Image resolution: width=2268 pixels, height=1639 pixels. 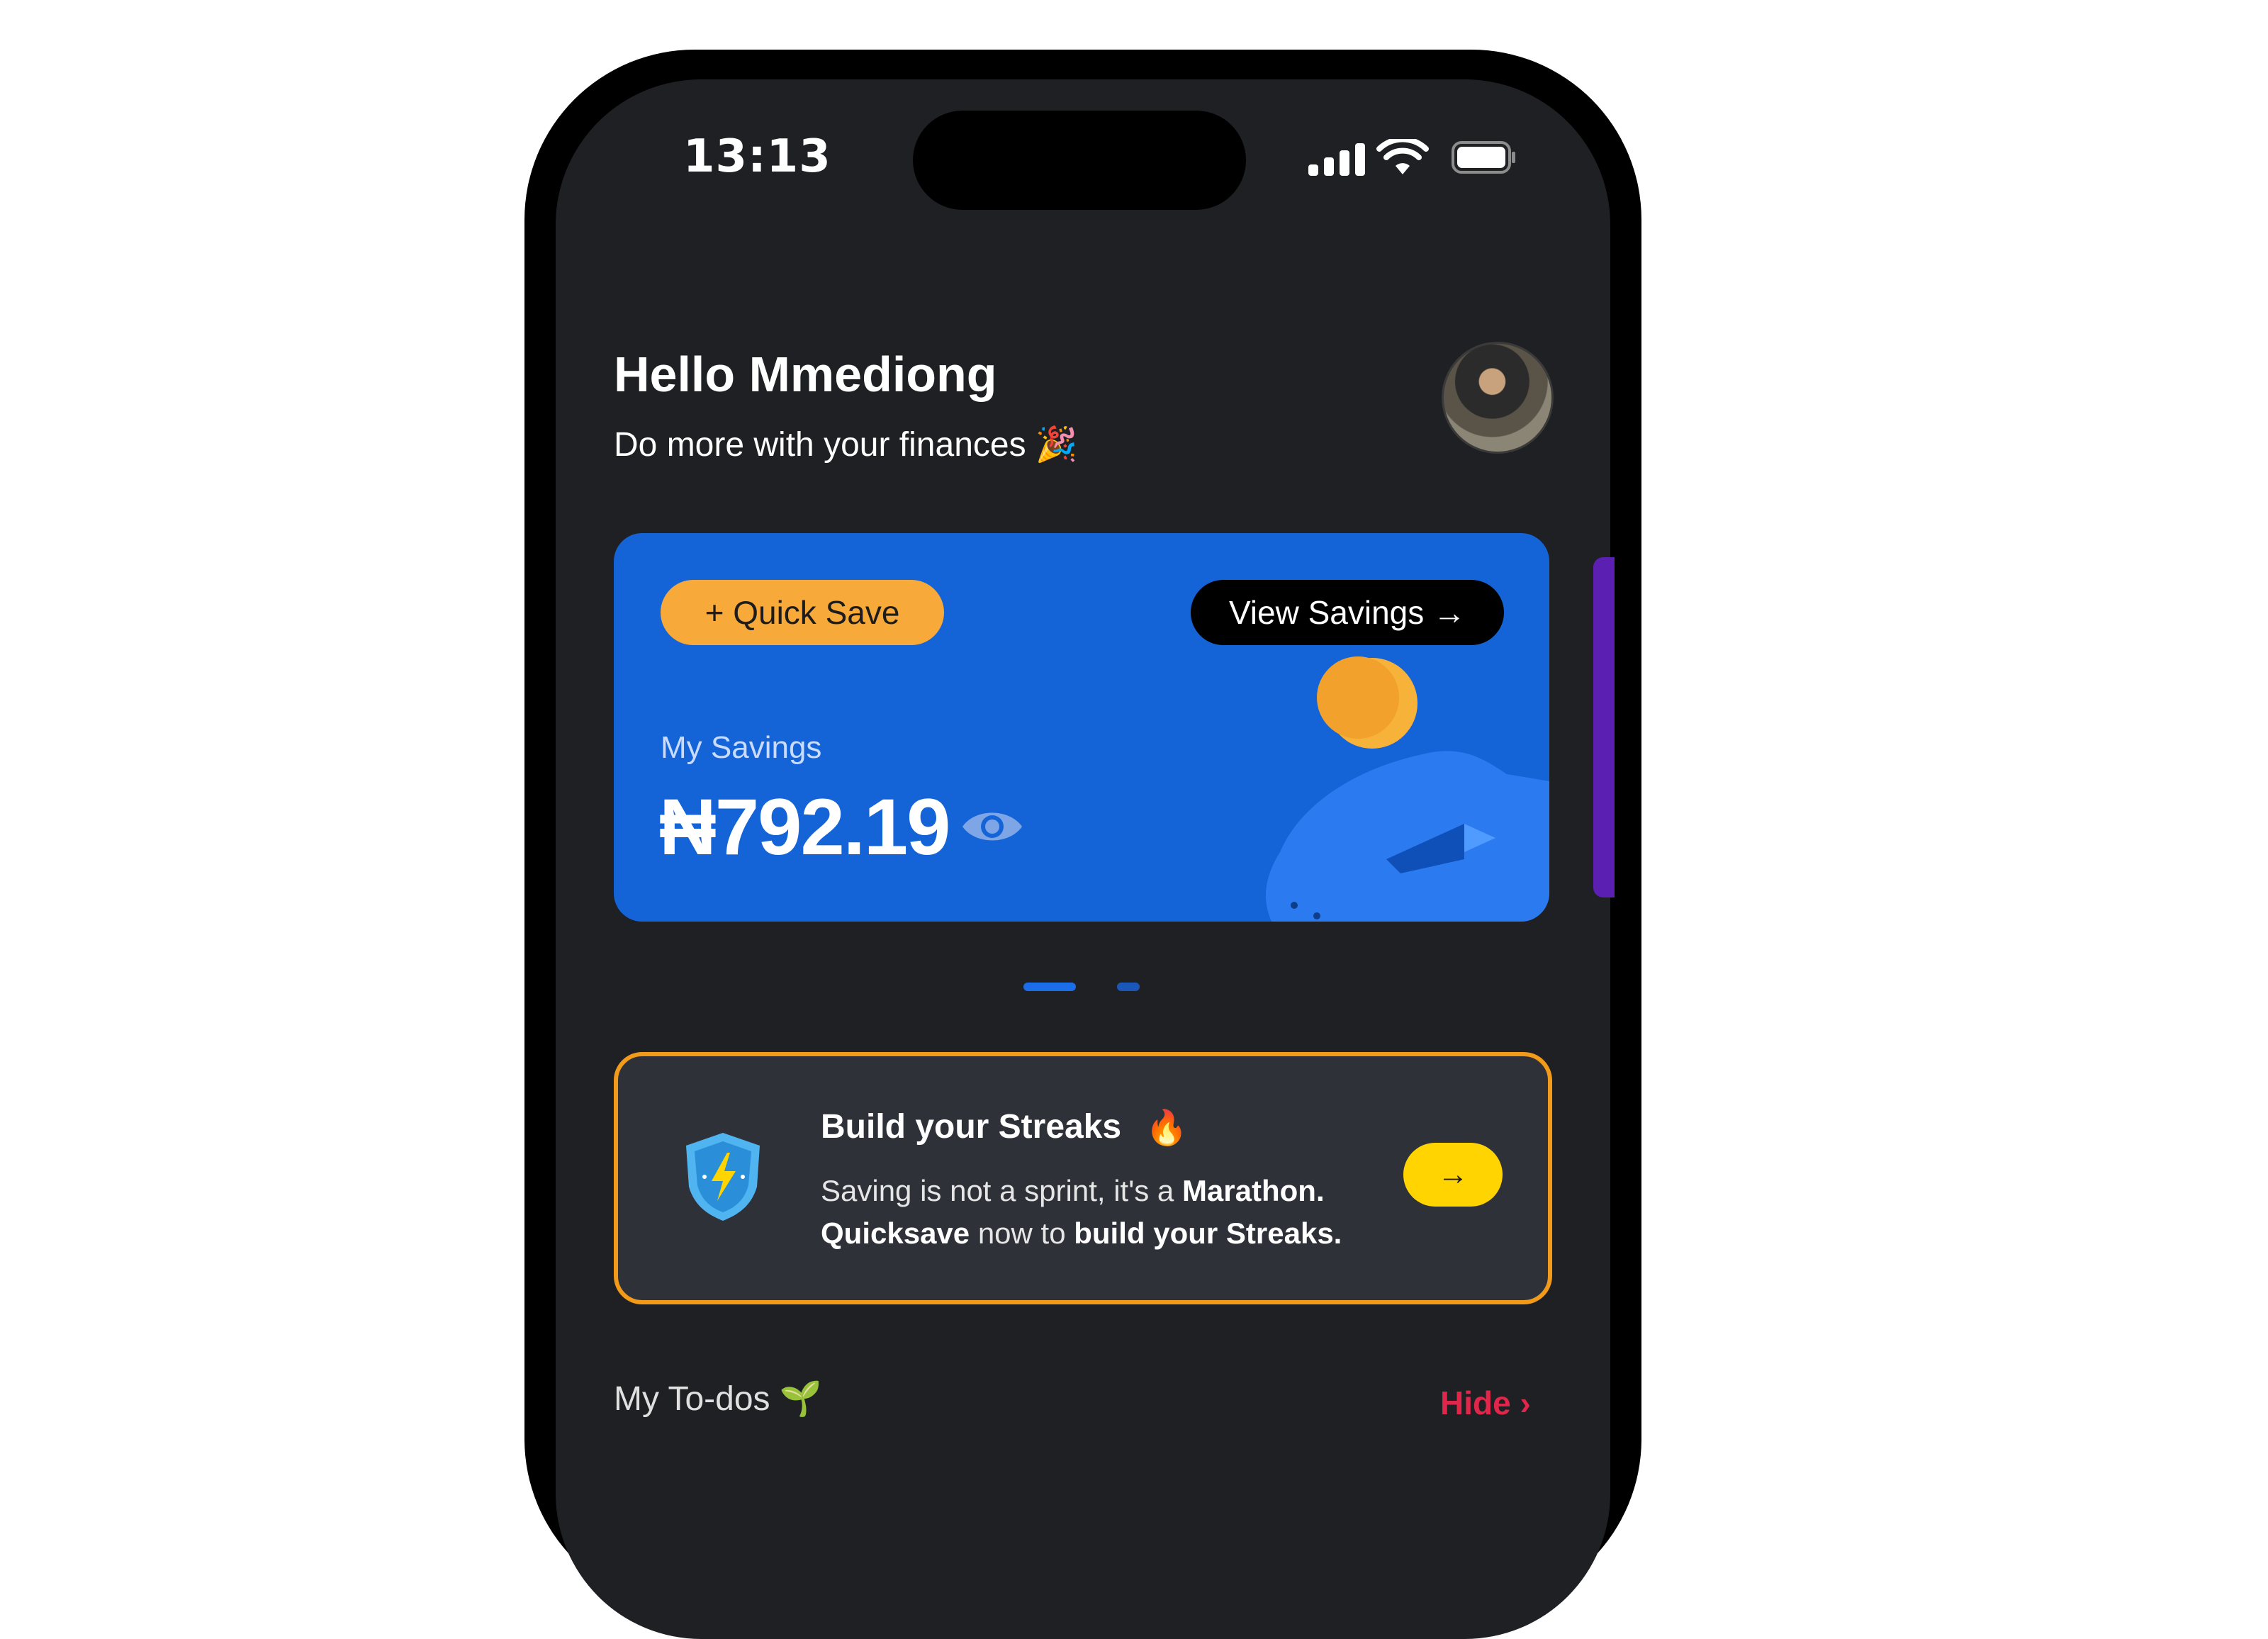 I want to click on battery-icon, so click(x=1483, y=157).